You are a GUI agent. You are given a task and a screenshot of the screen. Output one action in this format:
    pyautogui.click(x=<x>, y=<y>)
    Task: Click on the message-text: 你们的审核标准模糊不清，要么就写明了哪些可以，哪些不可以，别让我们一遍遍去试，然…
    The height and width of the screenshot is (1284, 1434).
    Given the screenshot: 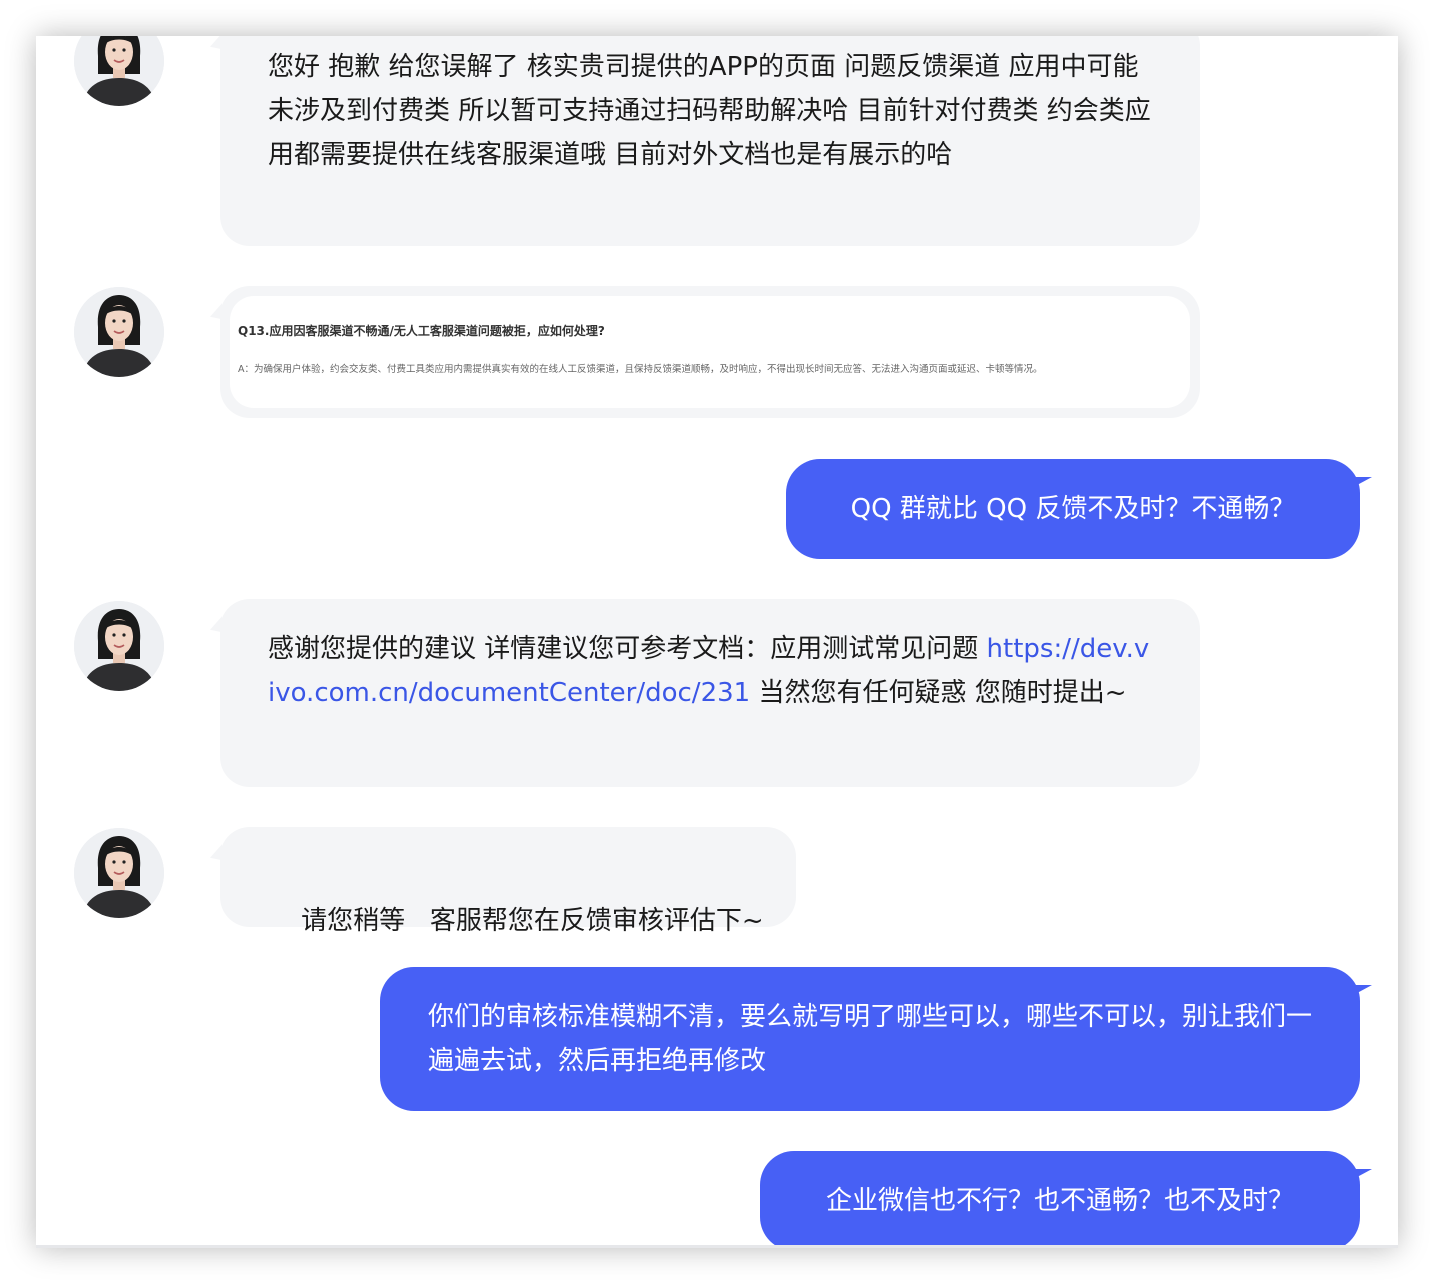 What is the action you would take?
    pyautogui.click(x=870, y=1039)
    